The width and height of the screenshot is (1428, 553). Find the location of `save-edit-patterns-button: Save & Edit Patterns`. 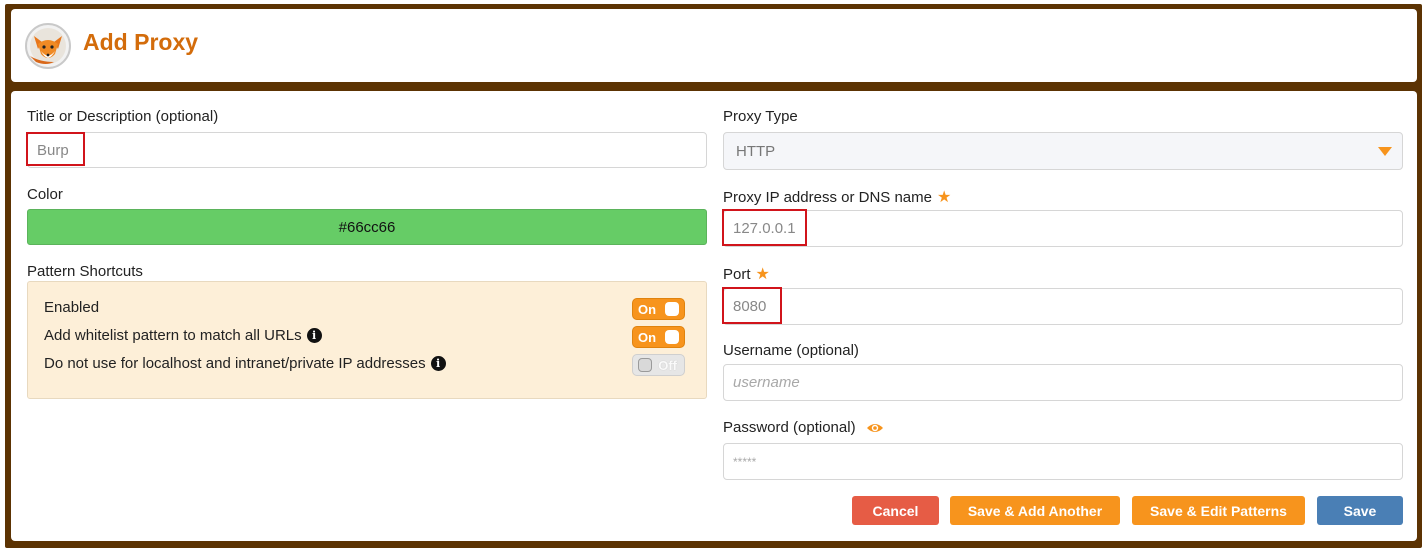

save-edit-patterns-button: Save & Edit Patterns is located at coordinates (1218, 510).